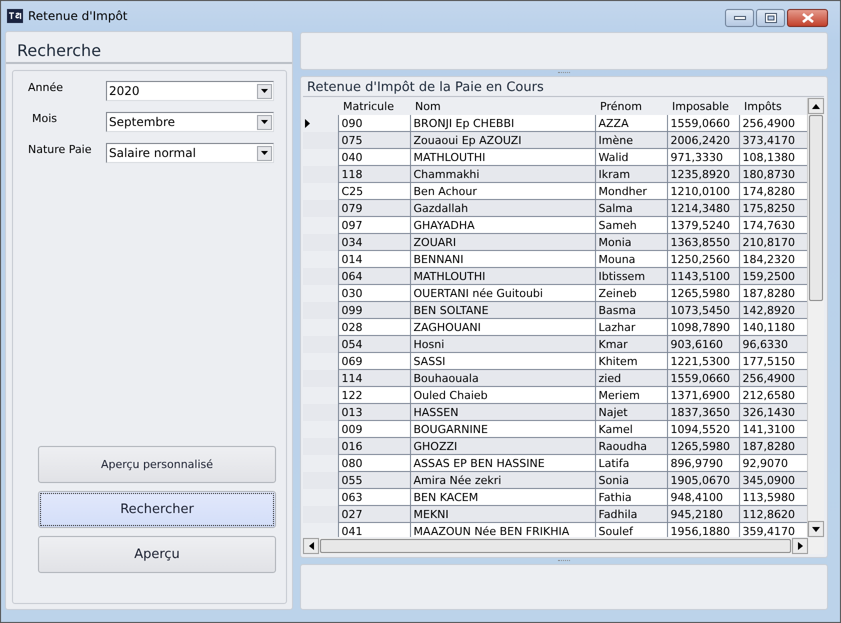 The height and width of the screenshot is (623, 841). I want to click on close-button, so click(807, 18).